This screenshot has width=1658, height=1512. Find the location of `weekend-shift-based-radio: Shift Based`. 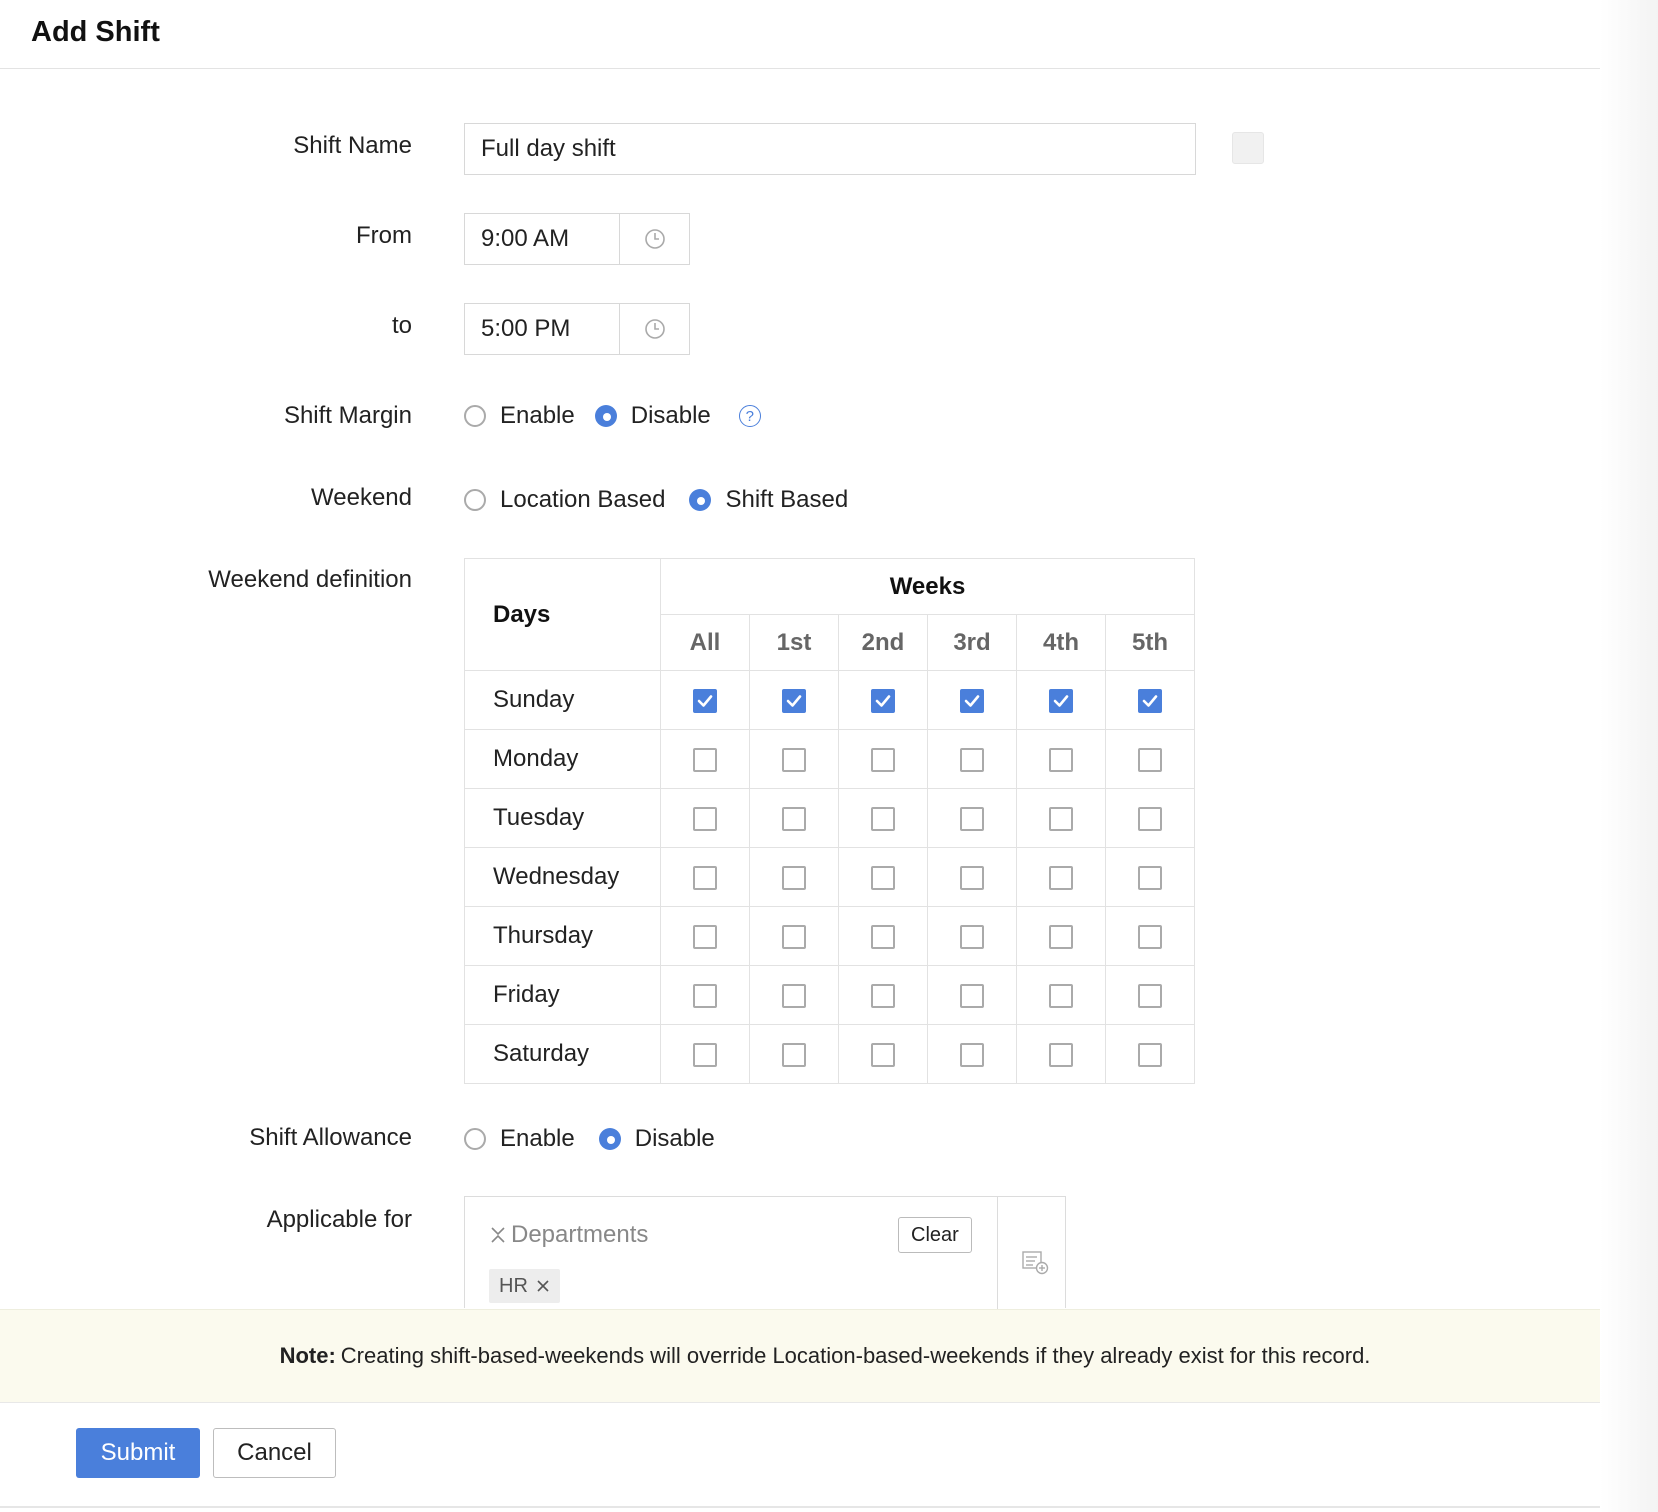

weekend-shift-based-radio: Shift Based is located at coordinates (768, 500).